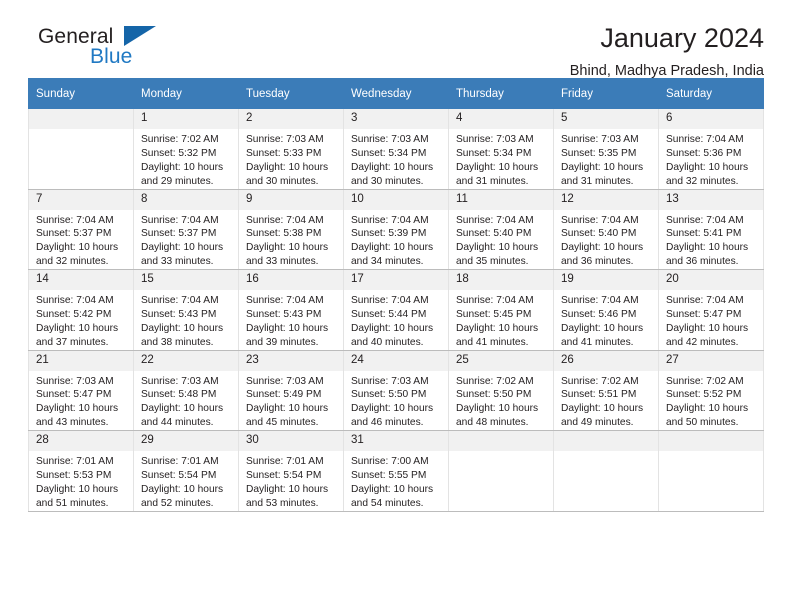 This screenshot has height=612, width=792. Describe the element at coordinates (497, 255) in the screenshot. I see `daylight-text: Daylight: 10 hours and 35 minutes.` at that location.